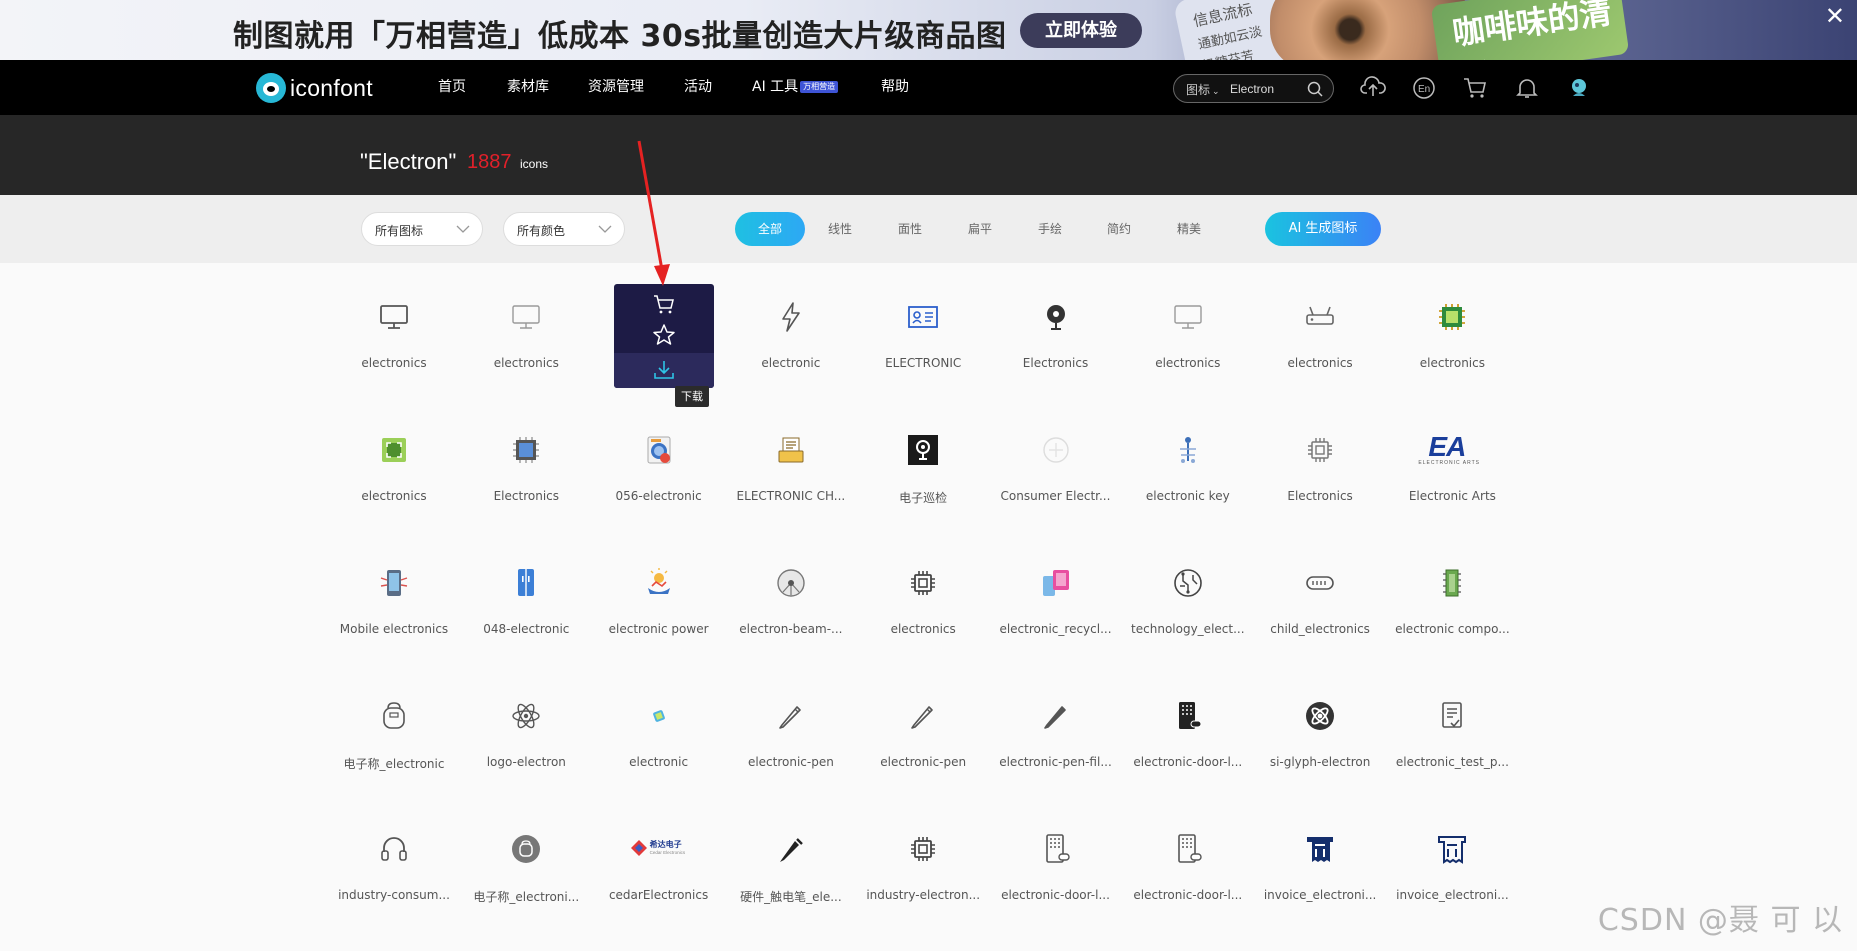 The height and width of the screenshot is (951, 1857). I want to click on consumer-icon, so click(1056, 450).